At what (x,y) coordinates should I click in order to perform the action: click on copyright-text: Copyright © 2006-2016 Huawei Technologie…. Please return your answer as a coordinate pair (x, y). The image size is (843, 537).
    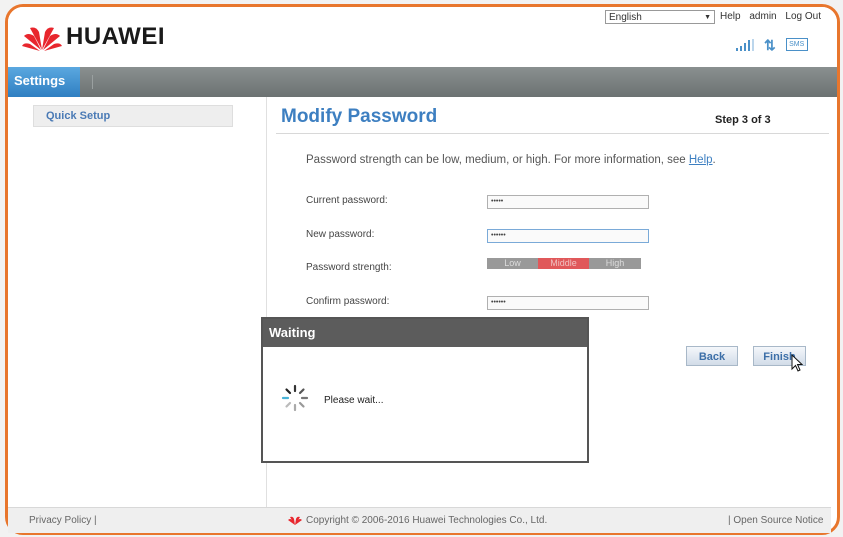
    Looking at the image, I should click on (427, 520).